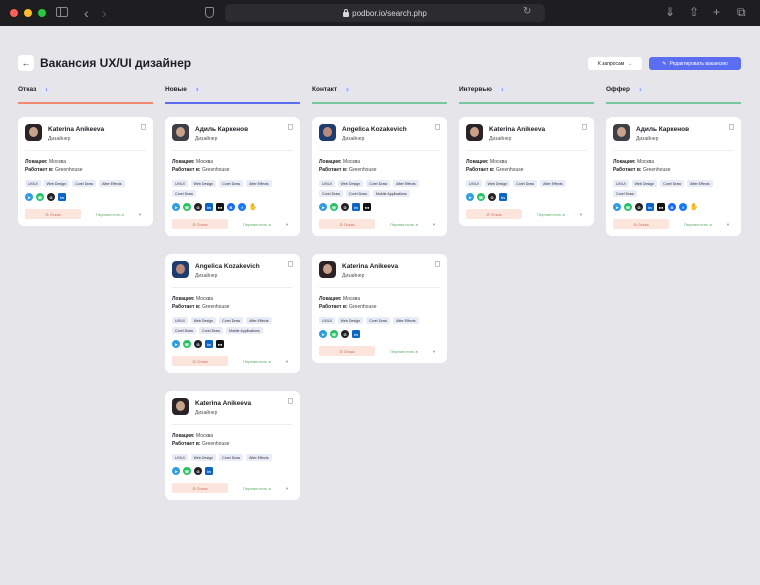 This screenshot has height=585, width=760. What do you see at coordinates (85, 183) in the screenshot?
I see `skill-tags: UX/UI Web Design Corel Draw After Effects` at bounding box center [85, 183].